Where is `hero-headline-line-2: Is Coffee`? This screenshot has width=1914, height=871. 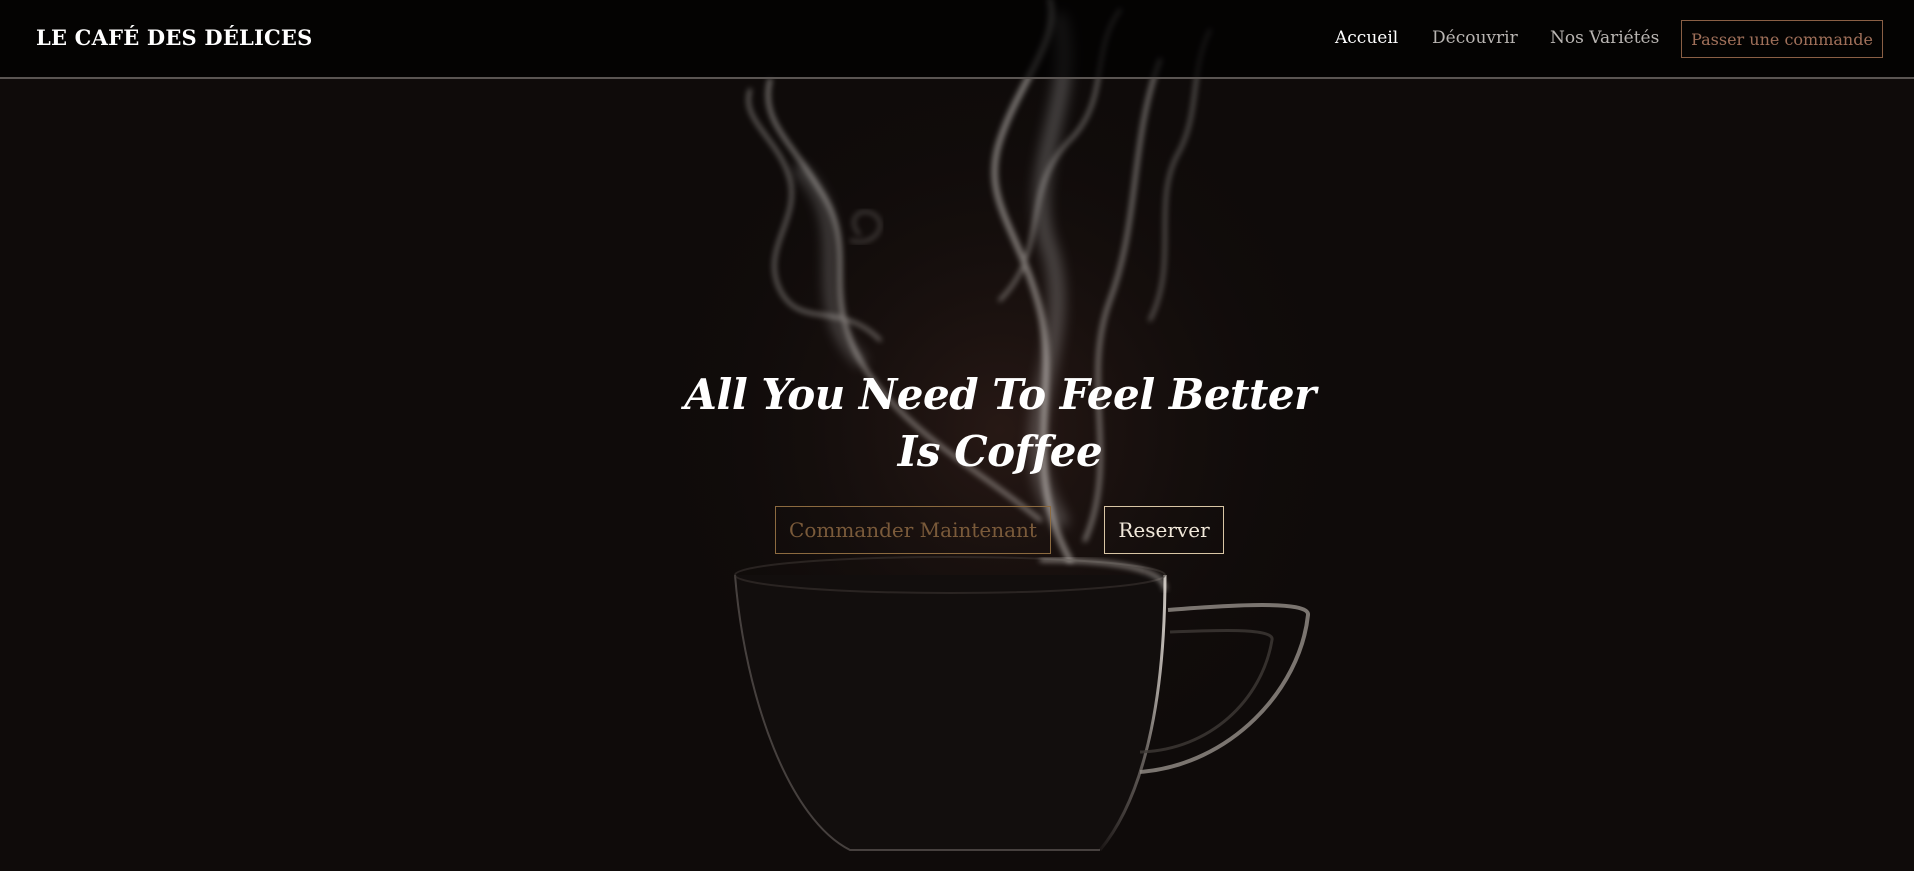 hero-headline-line-2: Is Coffee is located at coordinates (1000, 451).